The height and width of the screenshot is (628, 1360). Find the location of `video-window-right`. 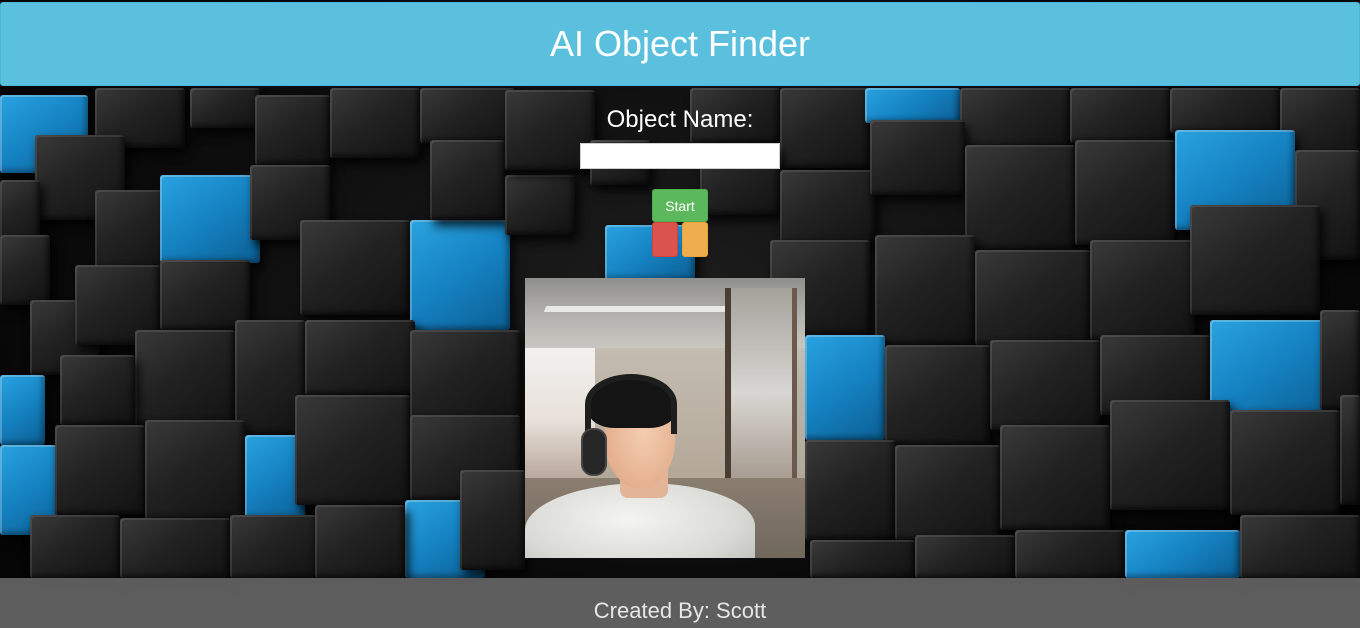

video-window-right is located at coordinates (761, 393).